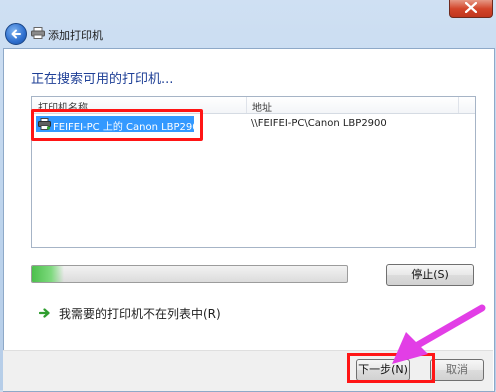 The width and height of the screenshot is (496, 392). What do you see at coordinates (248, 31) in the screenshot?
I see `title-bar: 添加打印机` at bounding box center [248, 31].